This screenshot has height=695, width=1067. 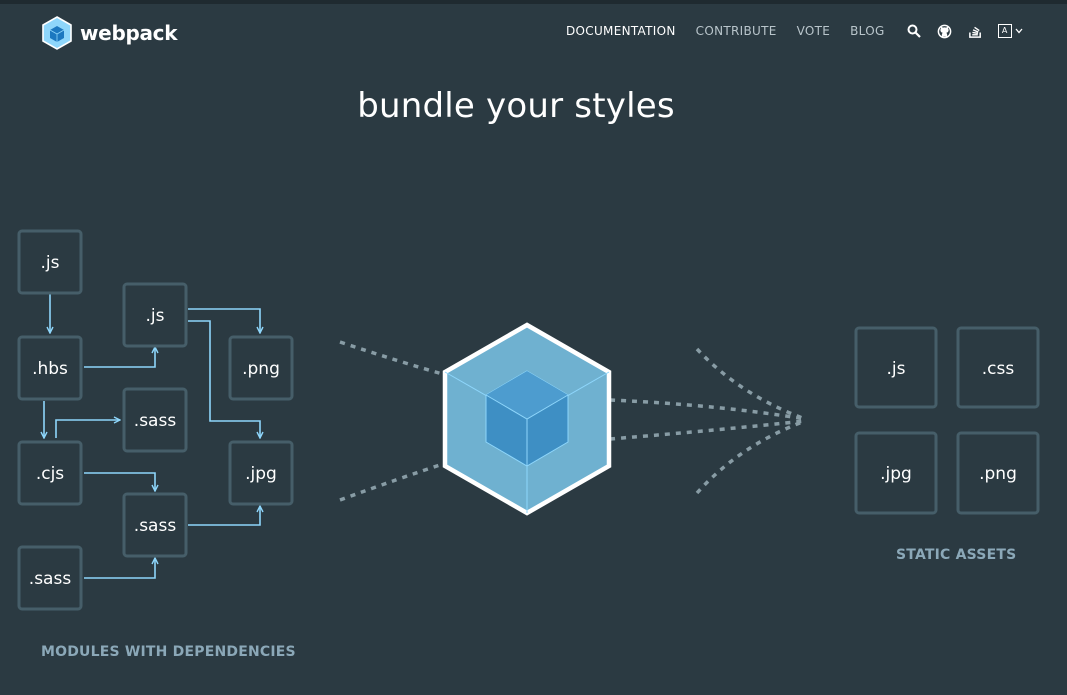 I want to click on webpack-cube-icon, so click(x=527, y=419).